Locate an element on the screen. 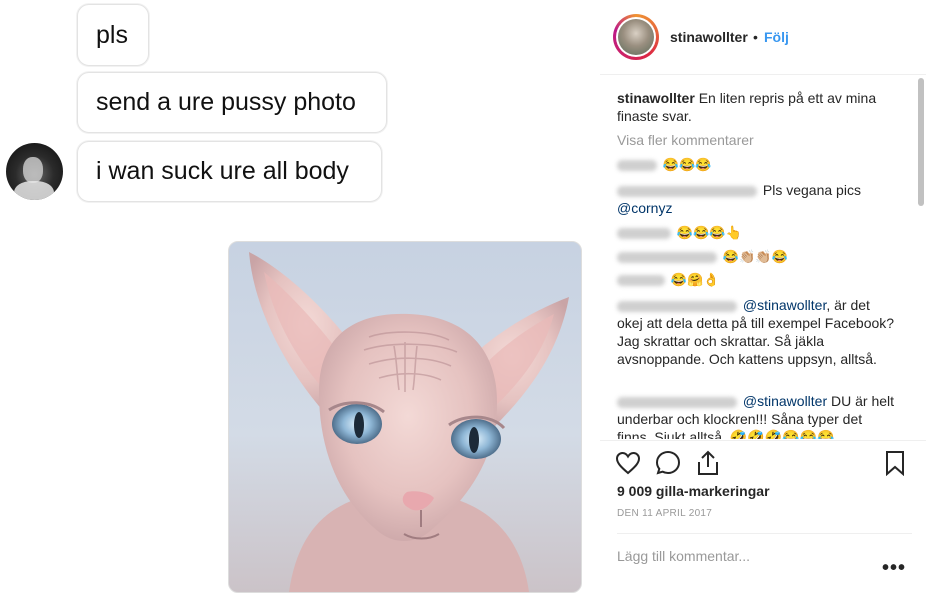  profile-username: stinawollter is located at coordinates (709, 37).